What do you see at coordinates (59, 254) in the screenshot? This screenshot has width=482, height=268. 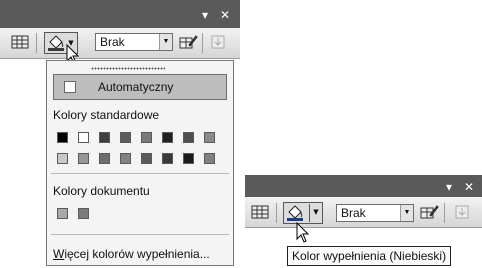 I see `more-colors-hotkey: W` at bounding box center [59, 254].